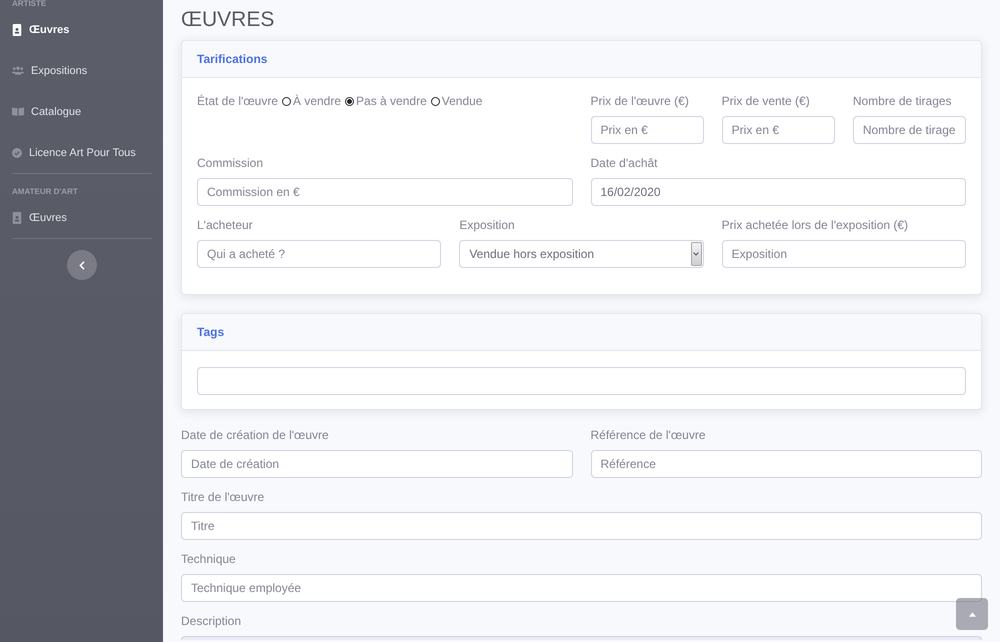  What do you see at coordinates (237, 101) in the screenshot?
I see `radio-group-label: État de l'œuvre` at bounding box center [237, 101].